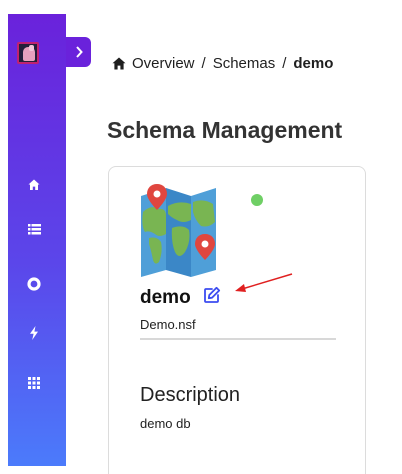  What do you see at coordinates (225, 130) in the screenshot?
I see `page-title: Schema Management` at bounding box center [225, 130].